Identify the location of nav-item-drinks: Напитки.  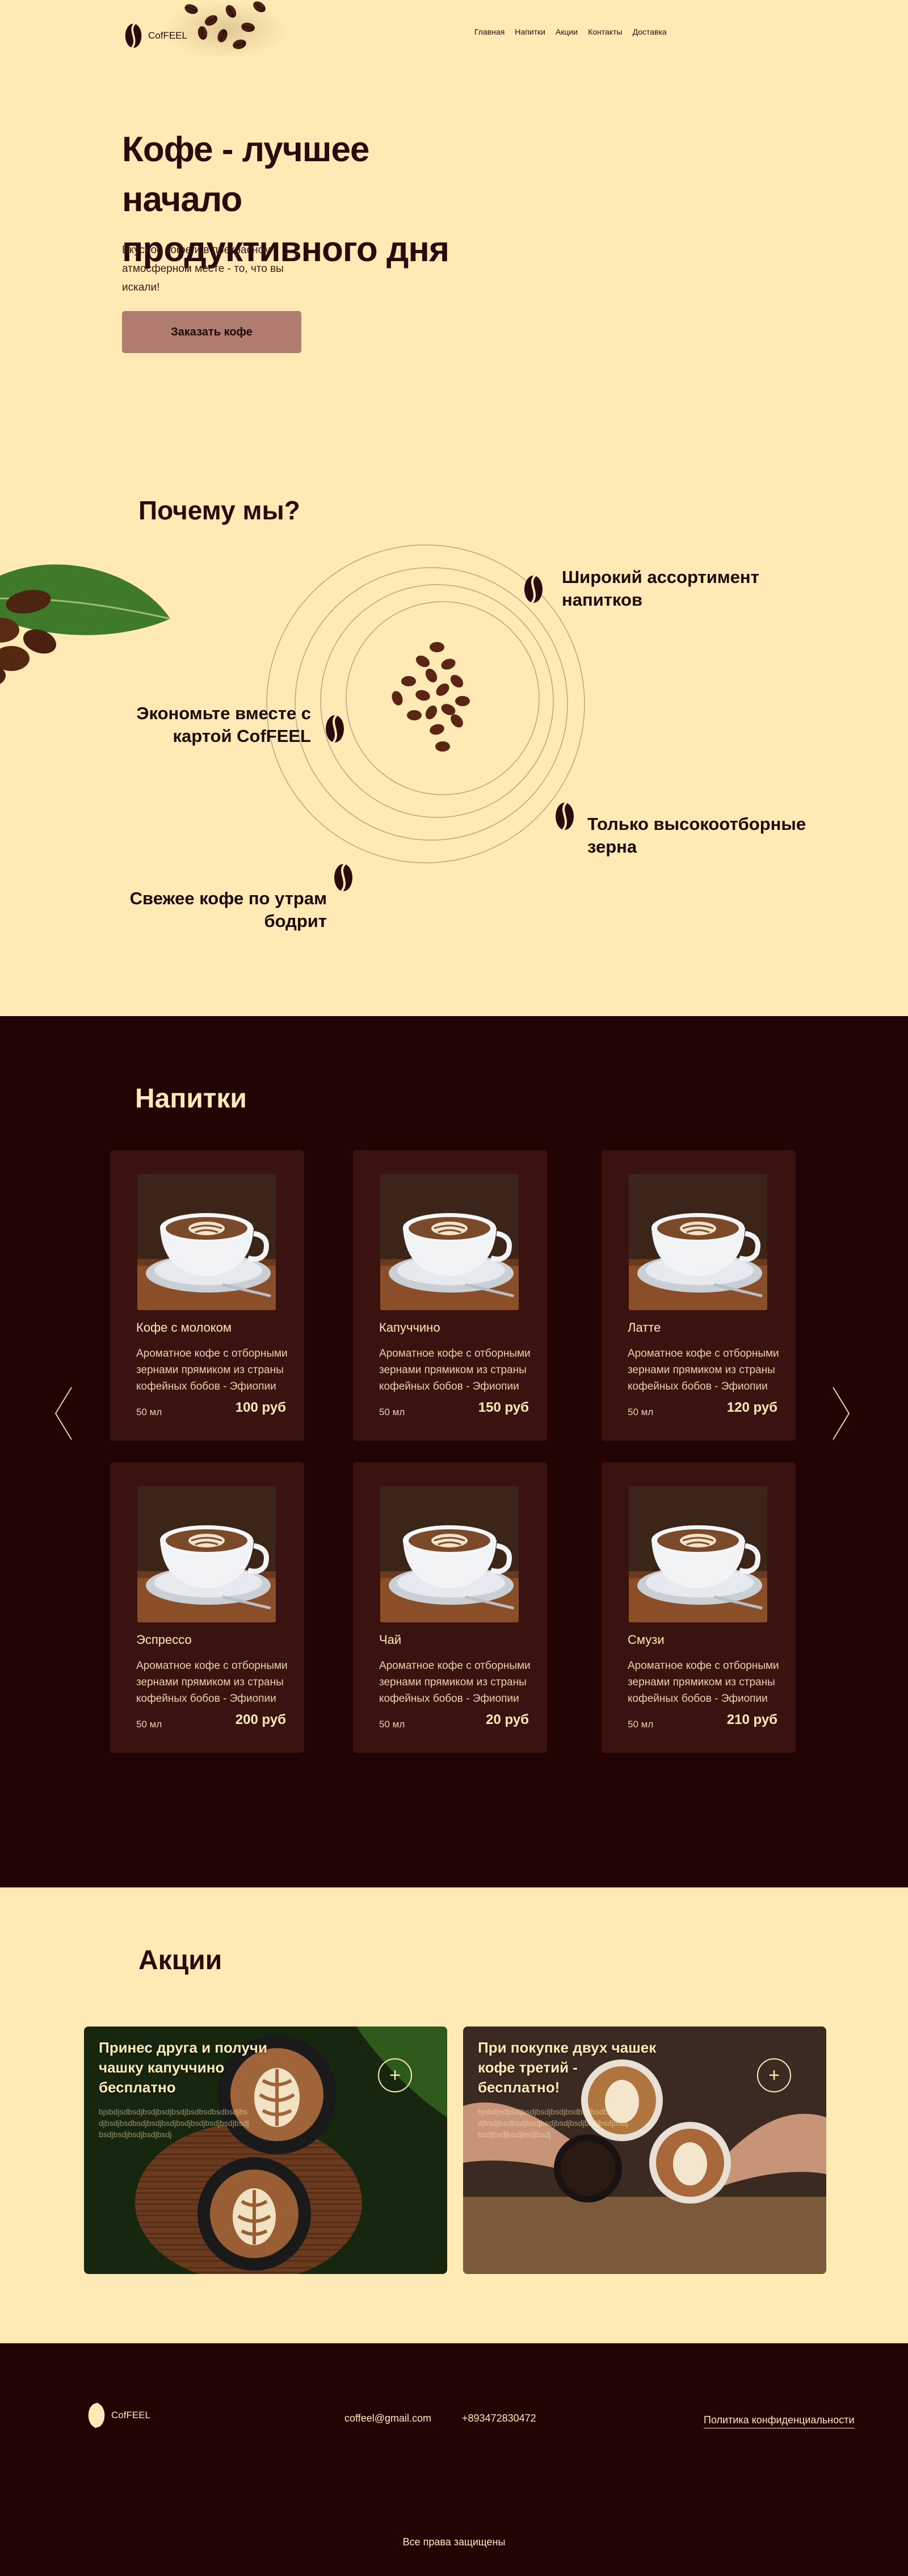
(530, 32).